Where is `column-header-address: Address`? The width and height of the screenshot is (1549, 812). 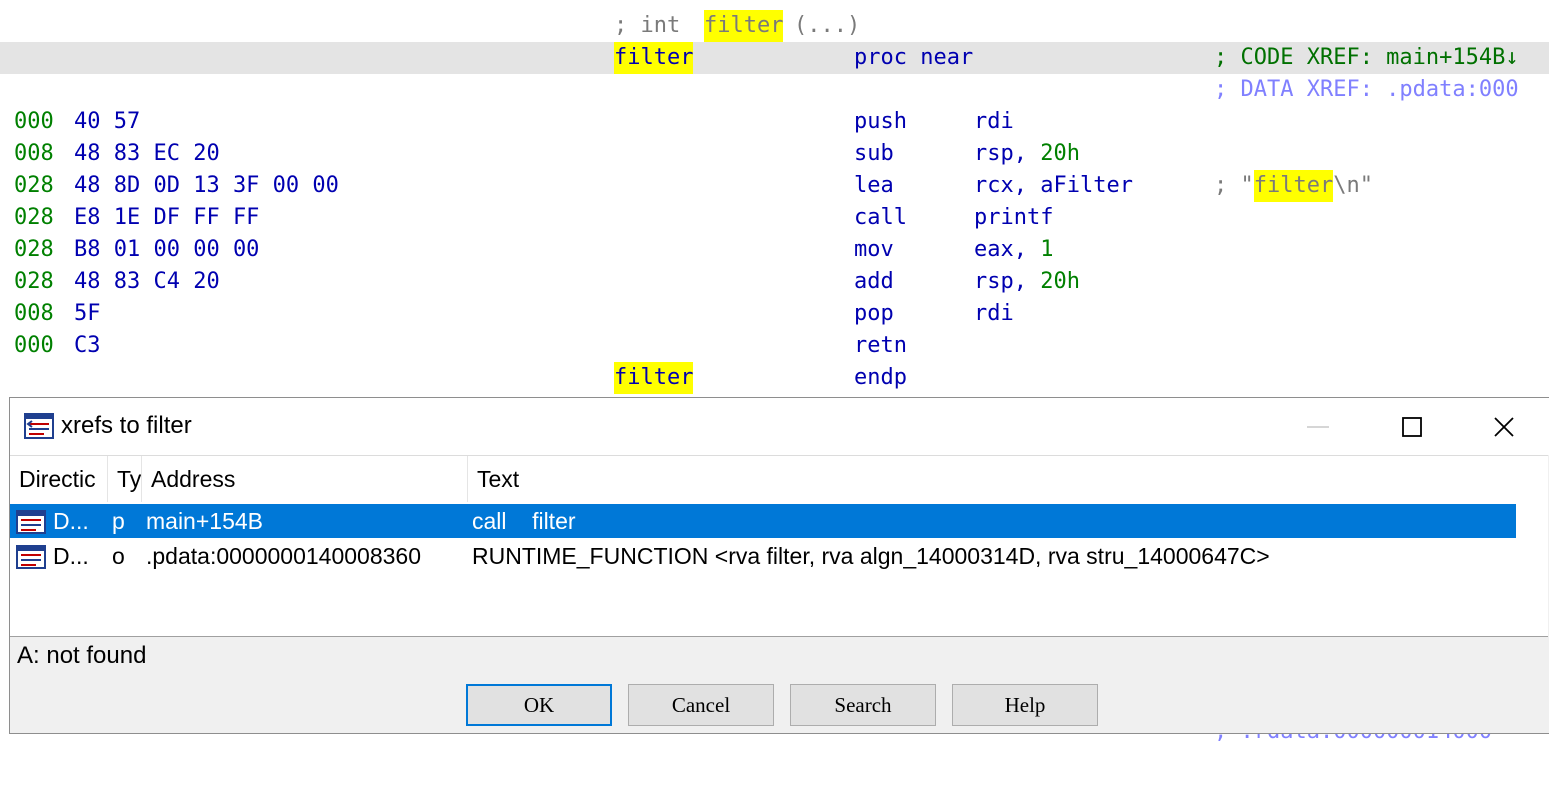 column-header-address: Address is located at coordinates (305, 479).